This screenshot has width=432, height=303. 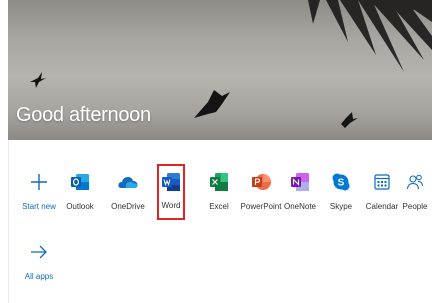 What do you see at coordinates (382, 206) in the screenshot?
I see `app-label: Calendar` at bounding box center [382, 206].